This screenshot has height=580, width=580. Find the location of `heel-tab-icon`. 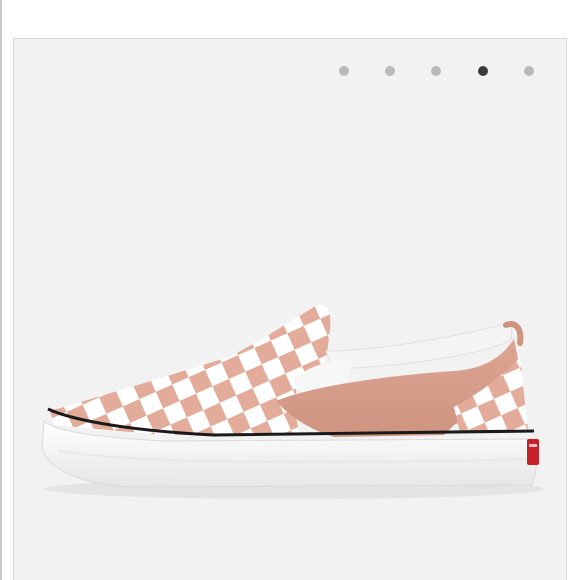

heel-tab-icon is located at coordinates (533, 452).